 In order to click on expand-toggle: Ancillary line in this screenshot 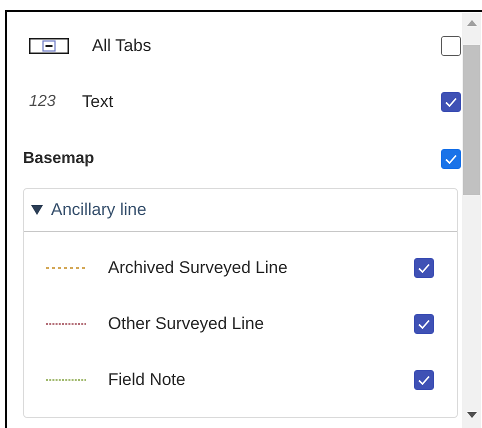, I will do `click(88, 210)`.